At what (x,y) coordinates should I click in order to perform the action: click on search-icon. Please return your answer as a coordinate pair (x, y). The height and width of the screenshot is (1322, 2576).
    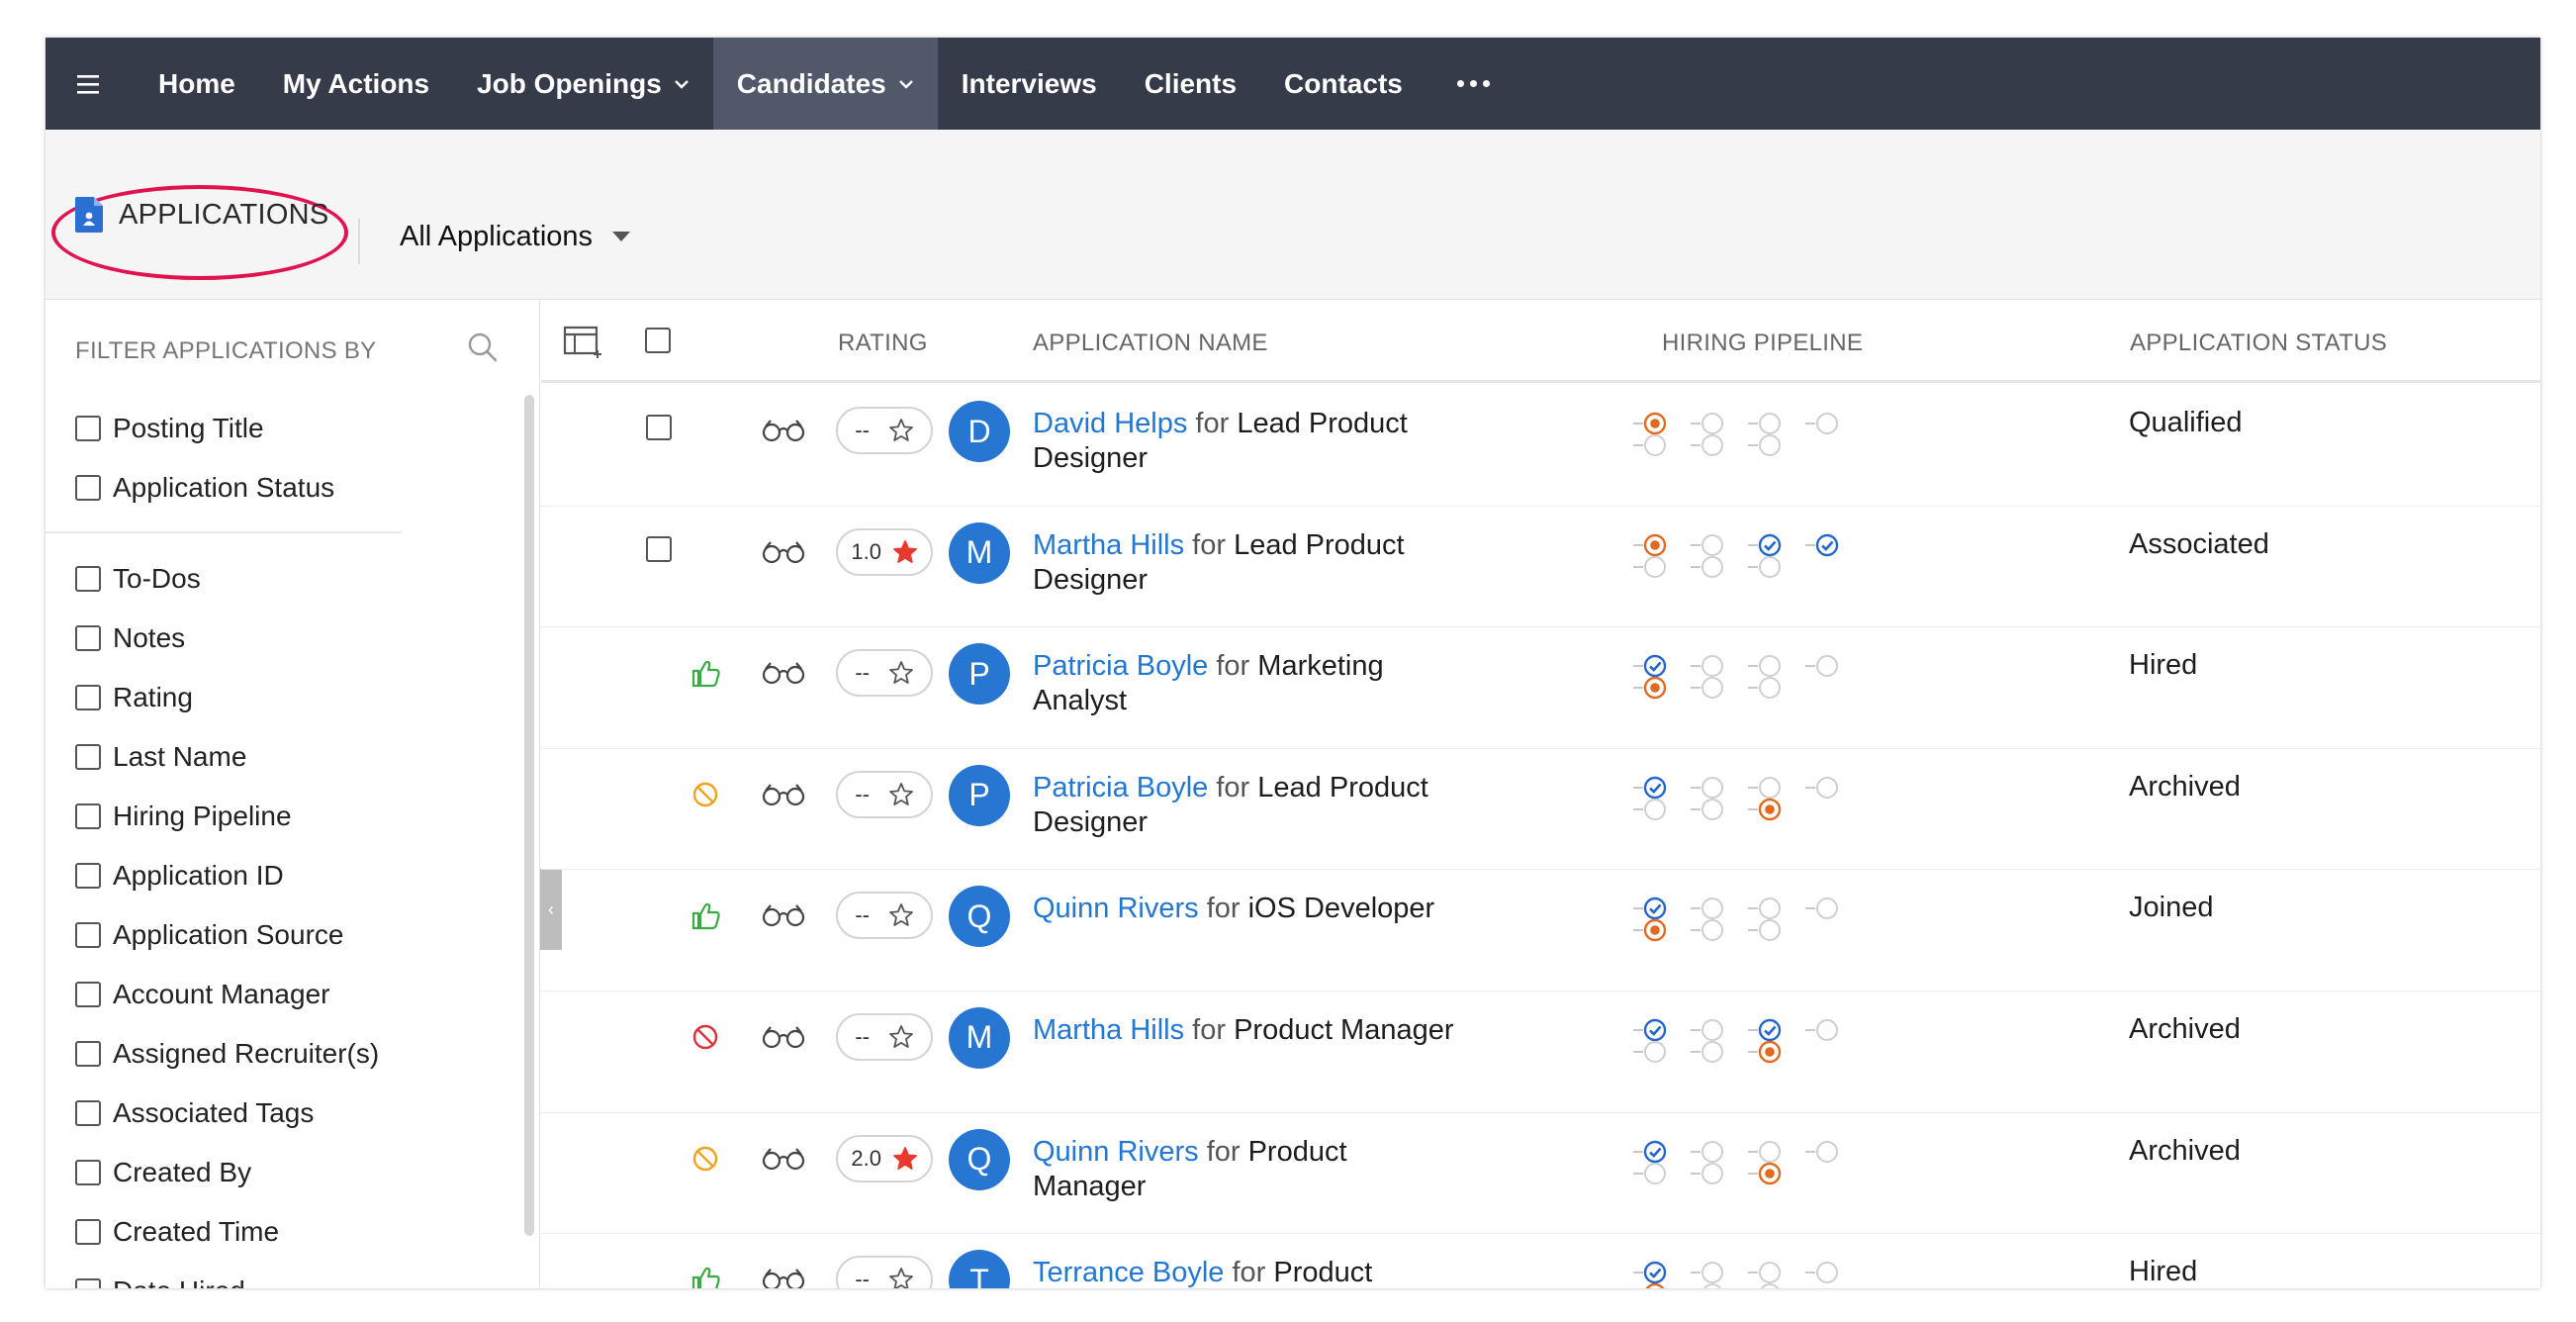
    Looking at the image, I should click on (483, 347).